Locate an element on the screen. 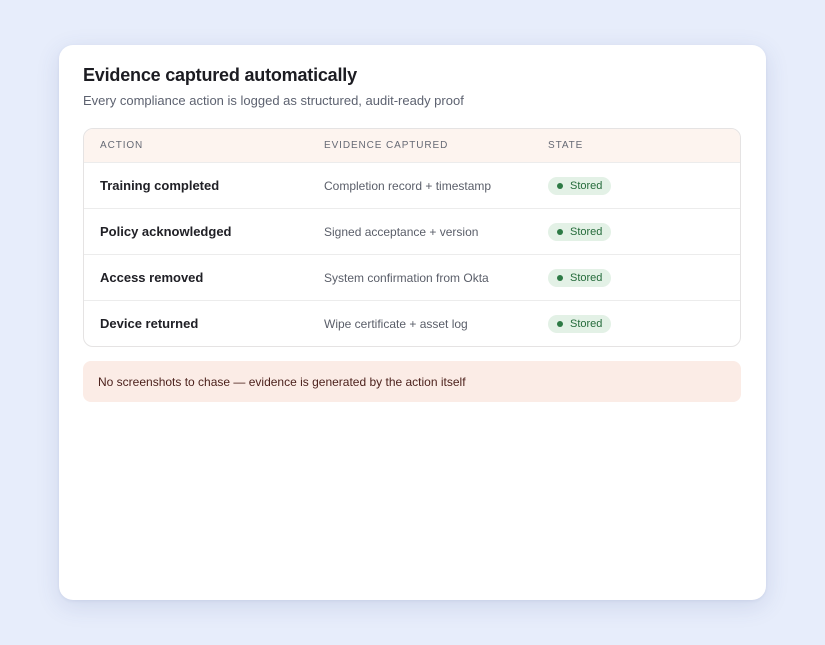 This screenshot has width=825, height=645. table-header-row: ACTION EVIDENCE CAPTURED STATE is located at coordinates (412, 145).